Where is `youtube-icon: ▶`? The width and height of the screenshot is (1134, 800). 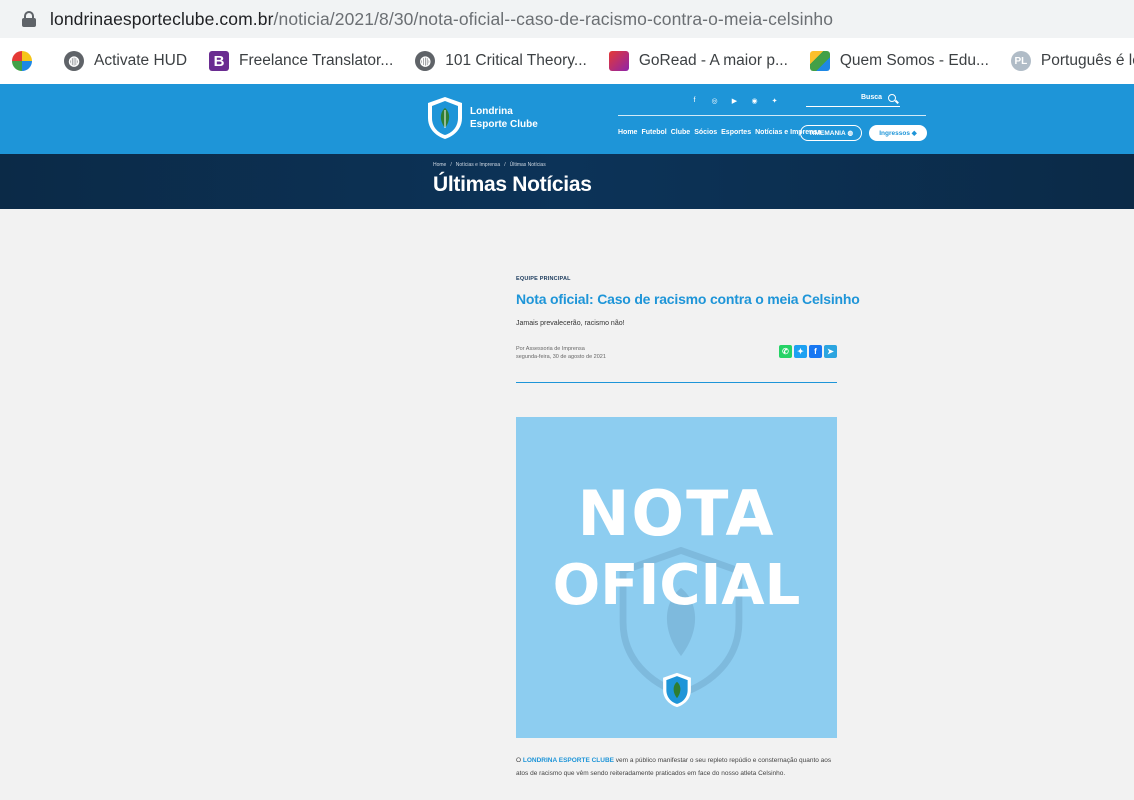 youtube-icon: ▶ is located at coordinates (734, 101).